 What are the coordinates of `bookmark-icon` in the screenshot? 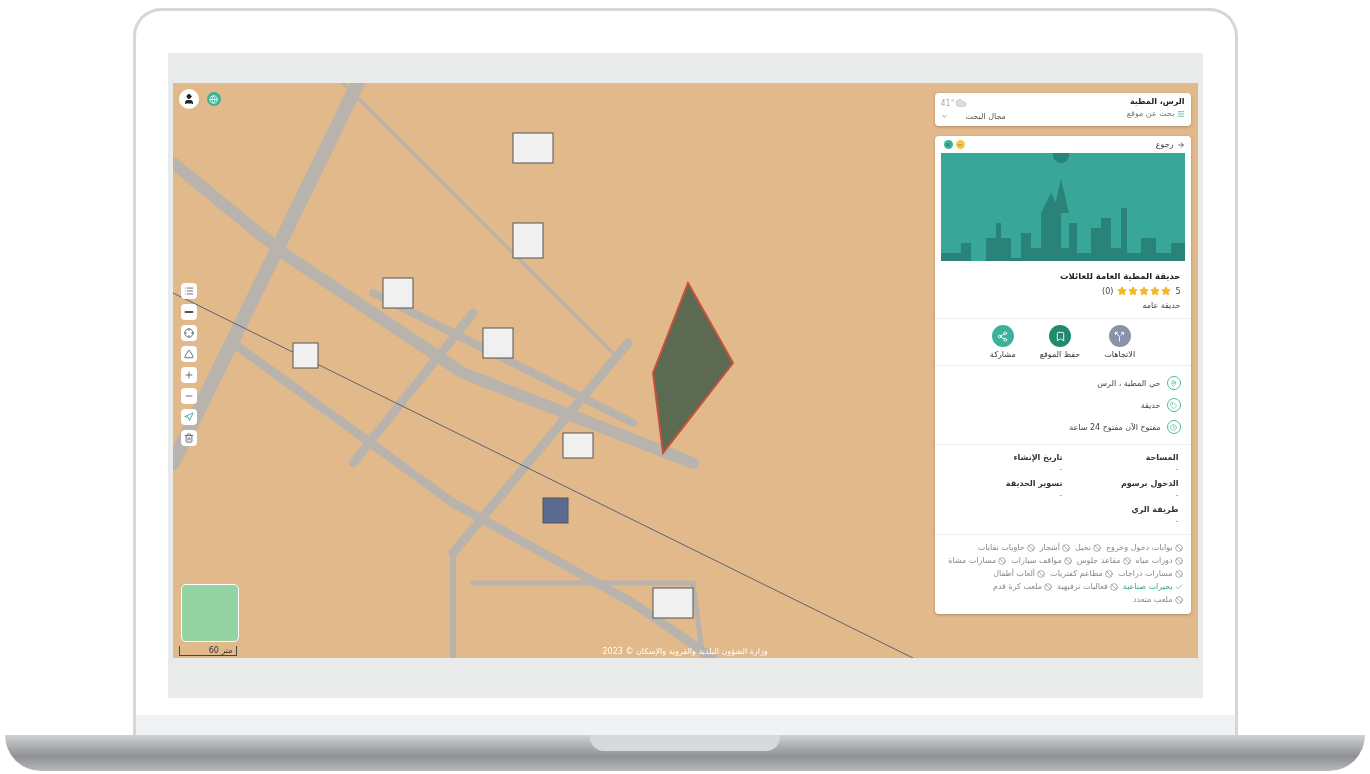 It's located at (1060, 336).